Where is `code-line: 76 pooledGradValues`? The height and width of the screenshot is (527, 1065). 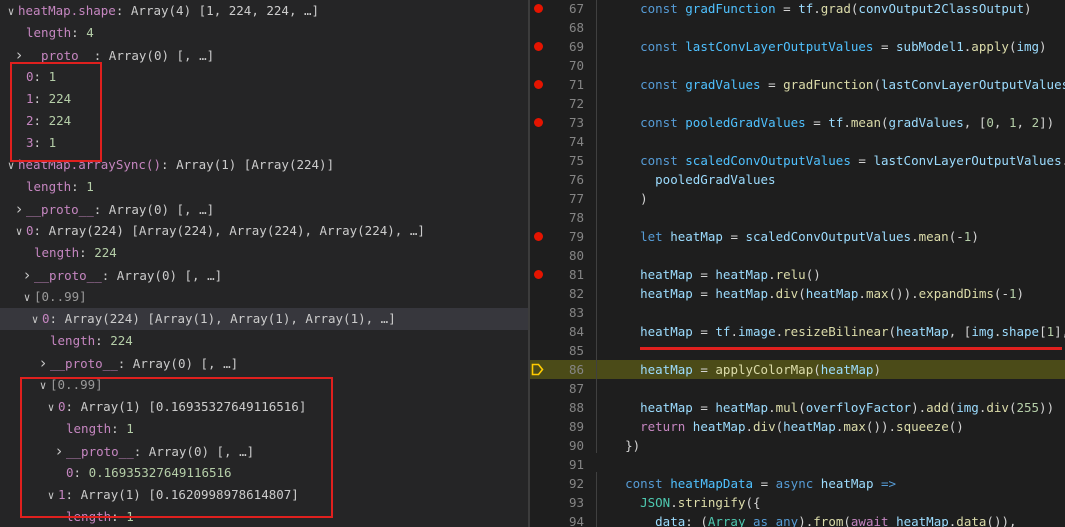
code-line: 76 pooledGradValues is located at coordinates (797, 179).